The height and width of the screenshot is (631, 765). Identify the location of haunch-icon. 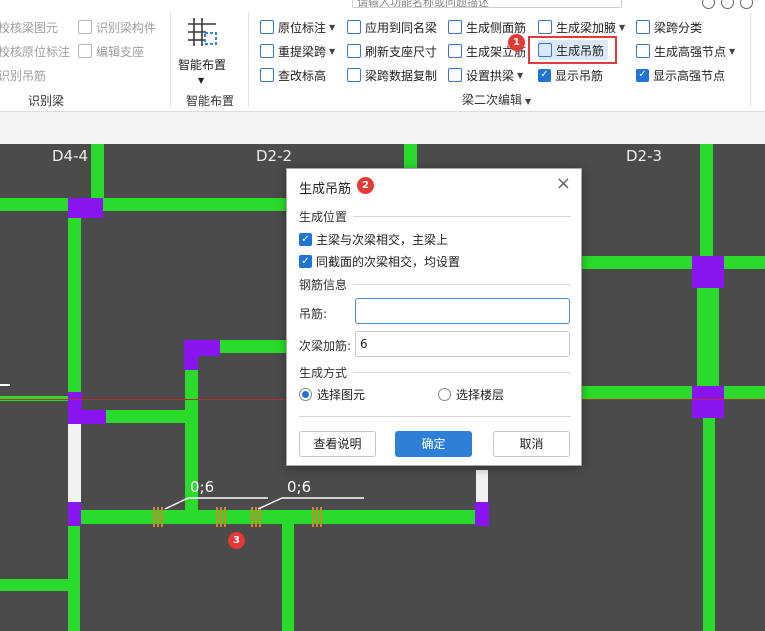
(545, 27).